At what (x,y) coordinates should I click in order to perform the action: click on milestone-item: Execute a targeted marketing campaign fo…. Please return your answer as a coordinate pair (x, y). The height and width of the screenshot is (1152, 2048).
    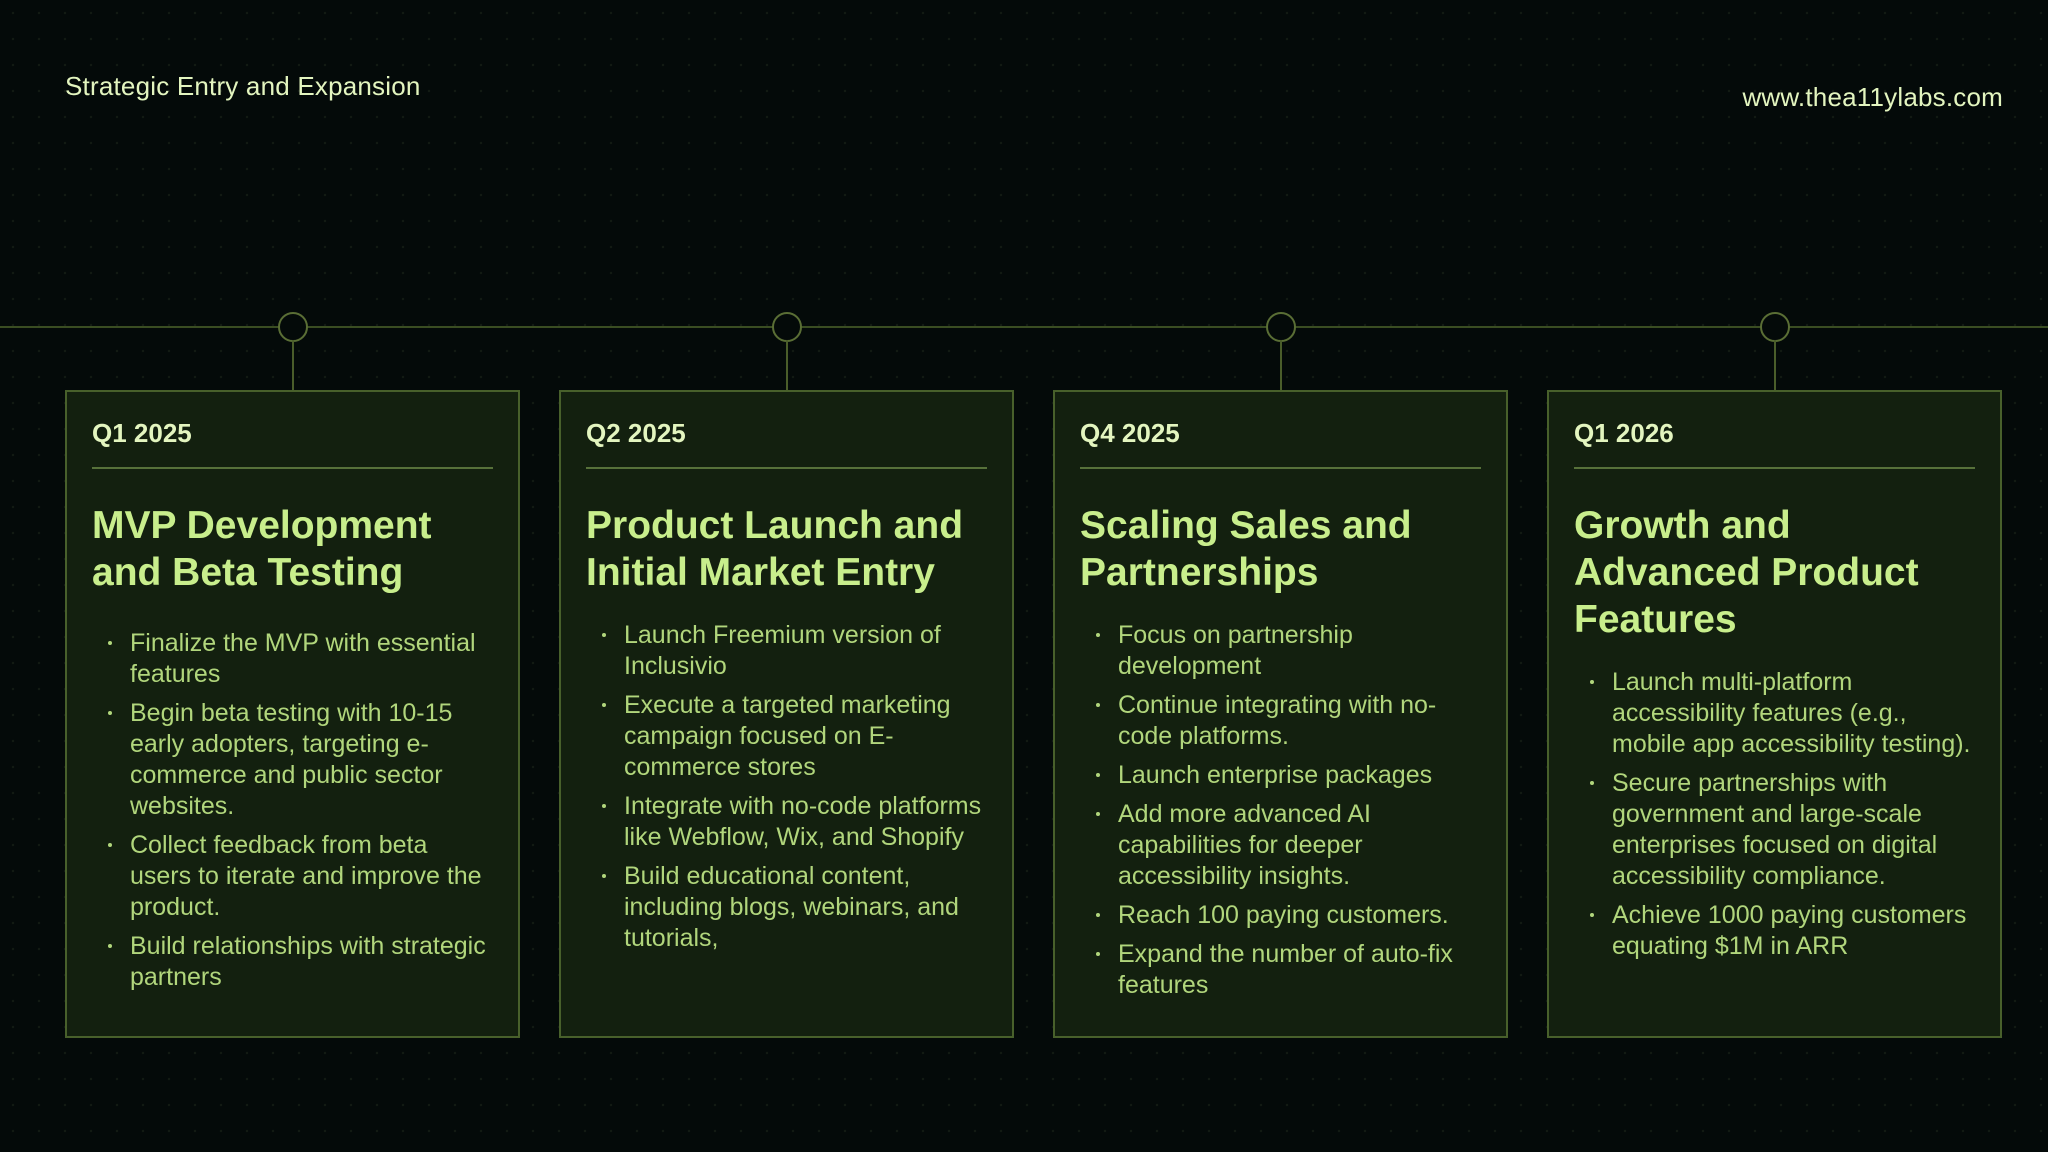
    Looking at the image, I should click on (794, 736).